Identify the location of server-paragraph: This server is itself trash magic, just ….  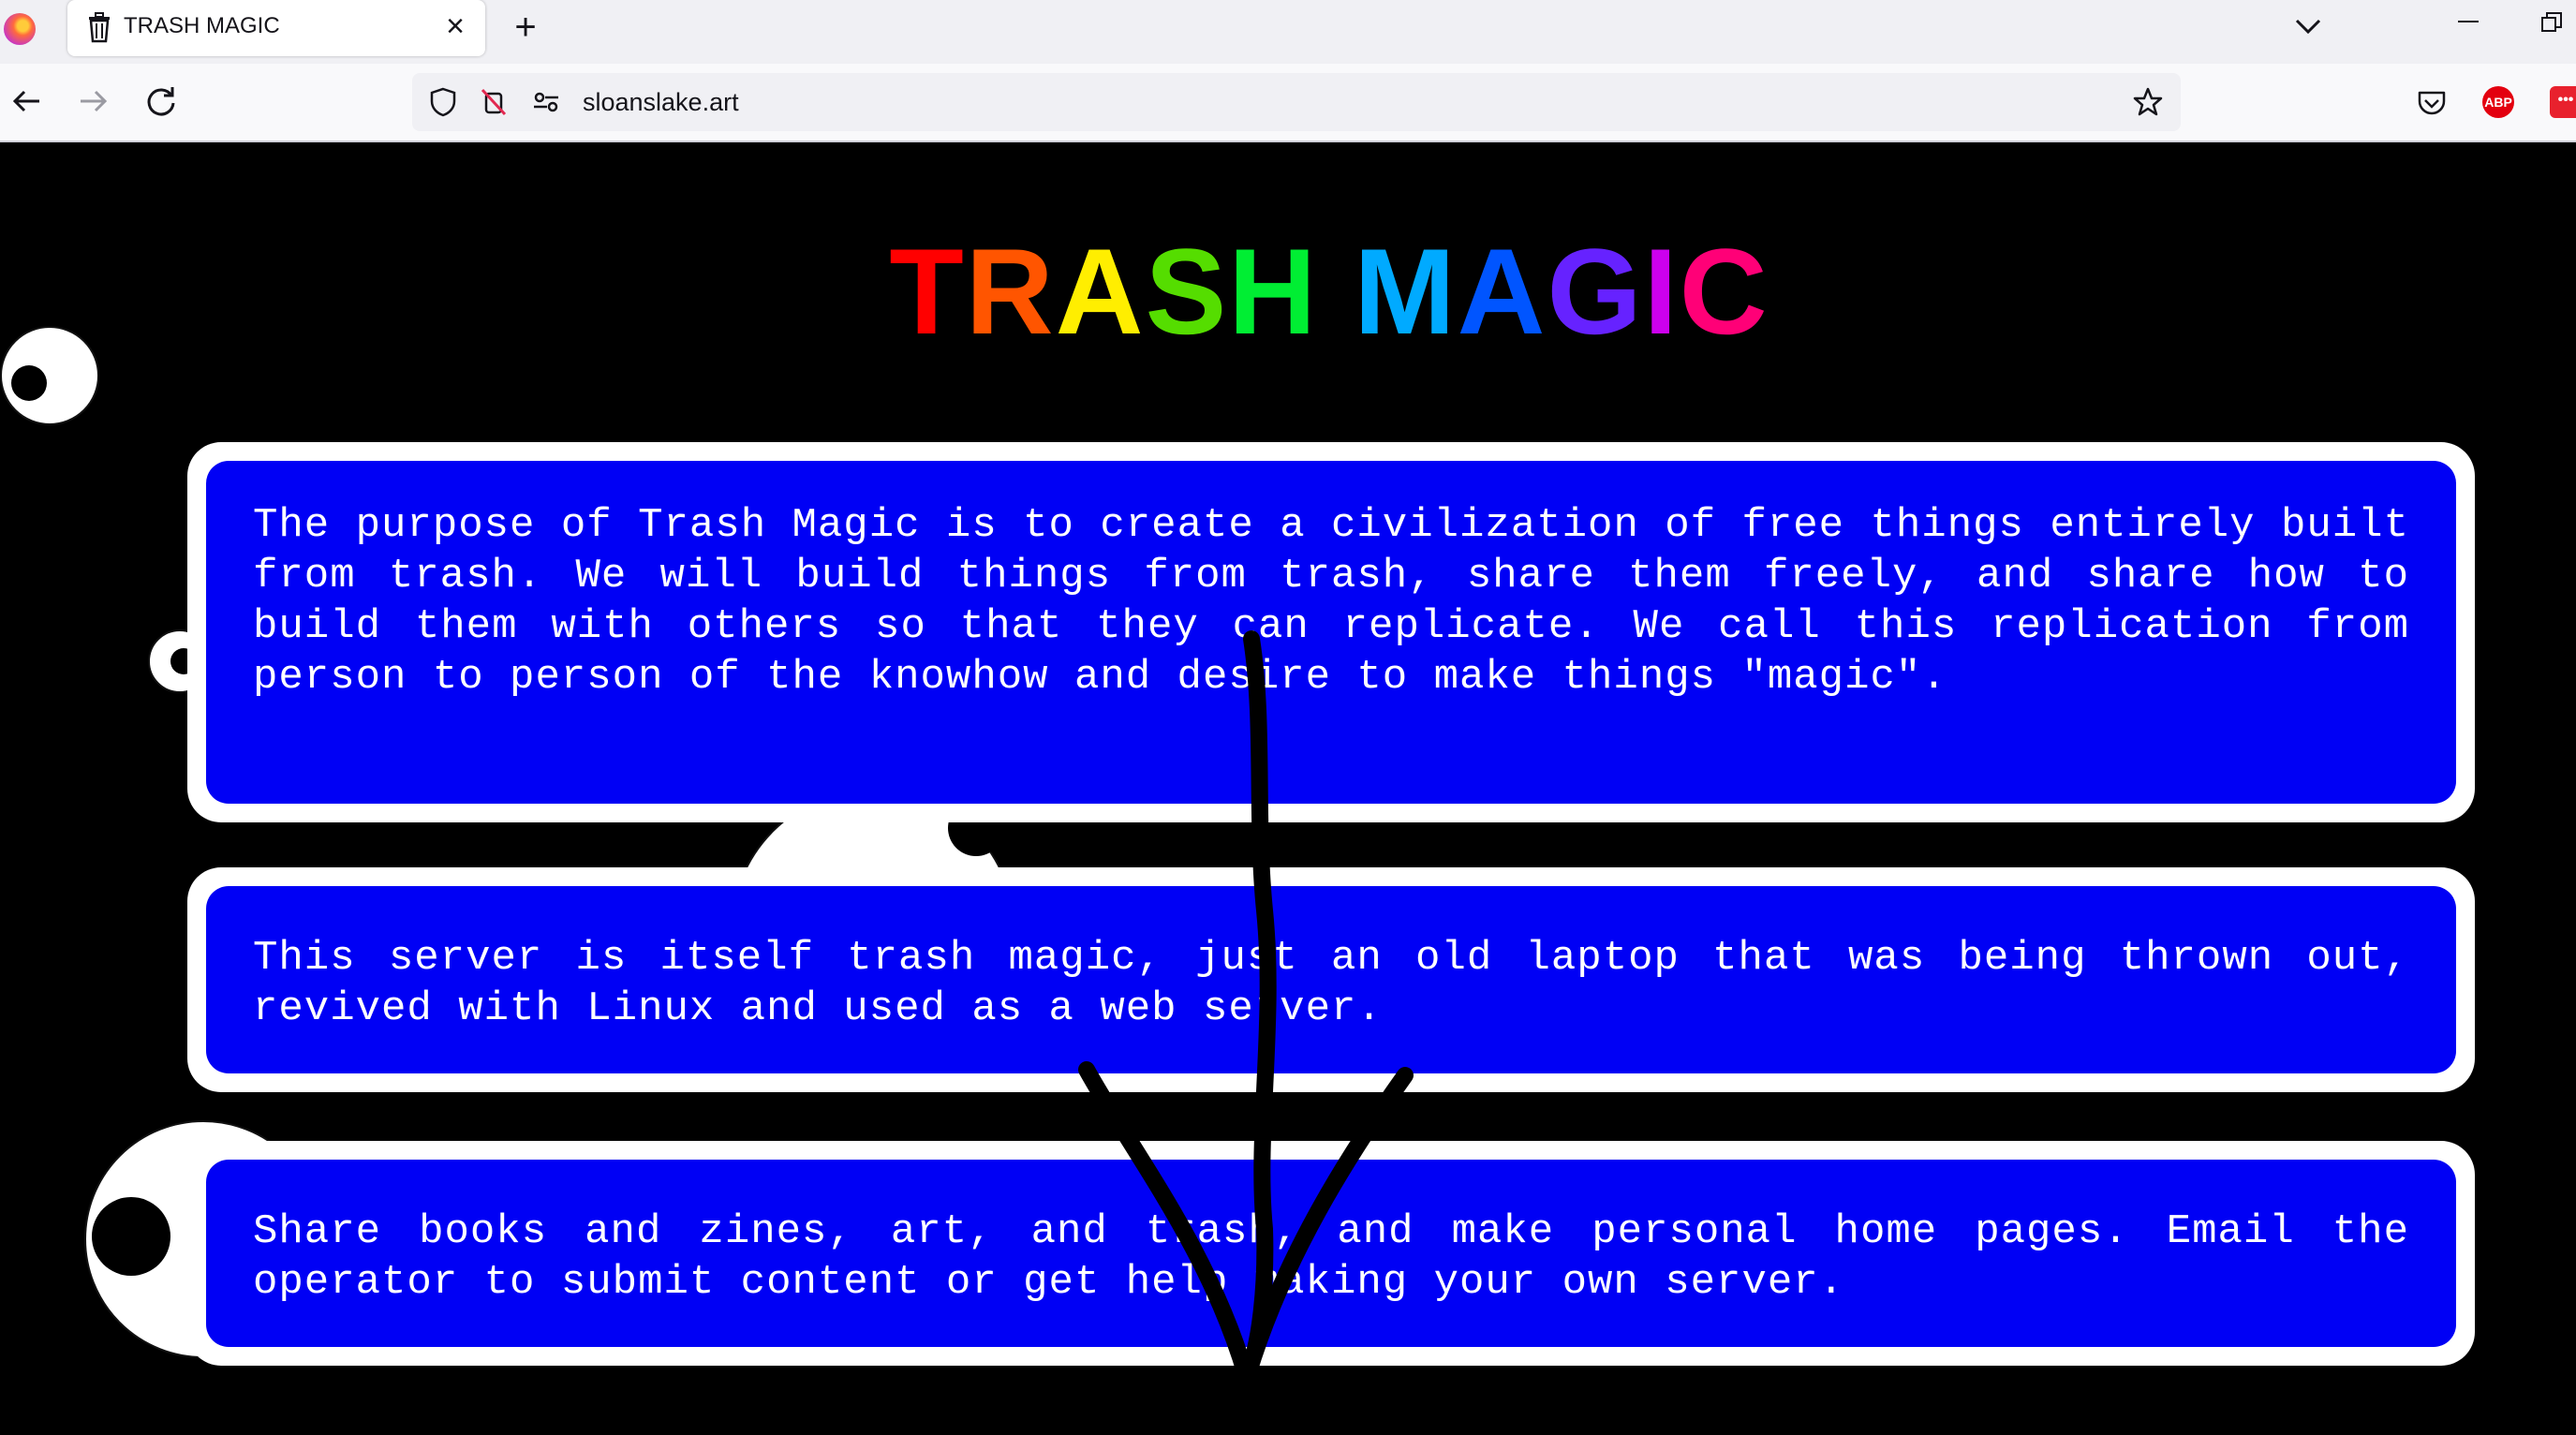
(1331, 979).